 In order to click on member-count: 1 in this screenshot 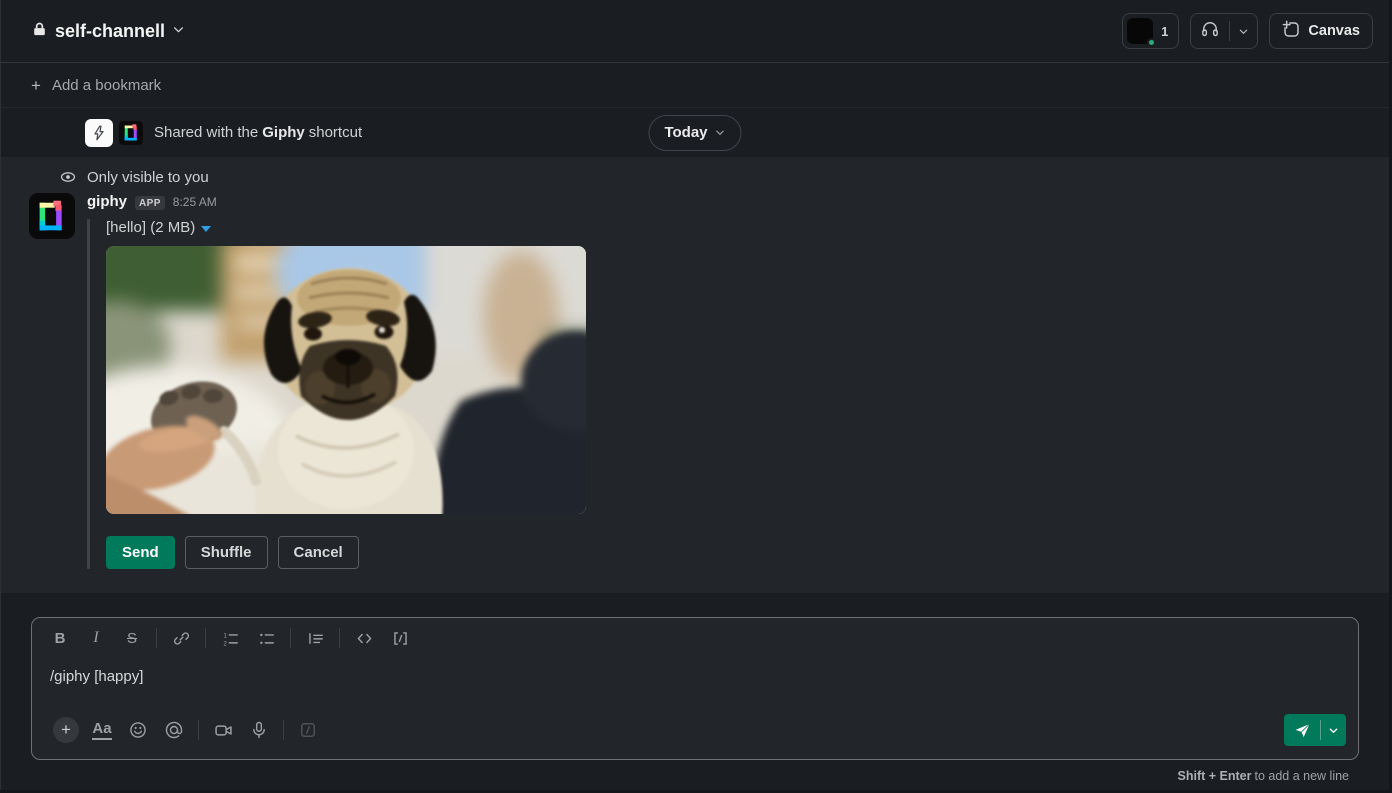, I will do `click(1165, 31)`.